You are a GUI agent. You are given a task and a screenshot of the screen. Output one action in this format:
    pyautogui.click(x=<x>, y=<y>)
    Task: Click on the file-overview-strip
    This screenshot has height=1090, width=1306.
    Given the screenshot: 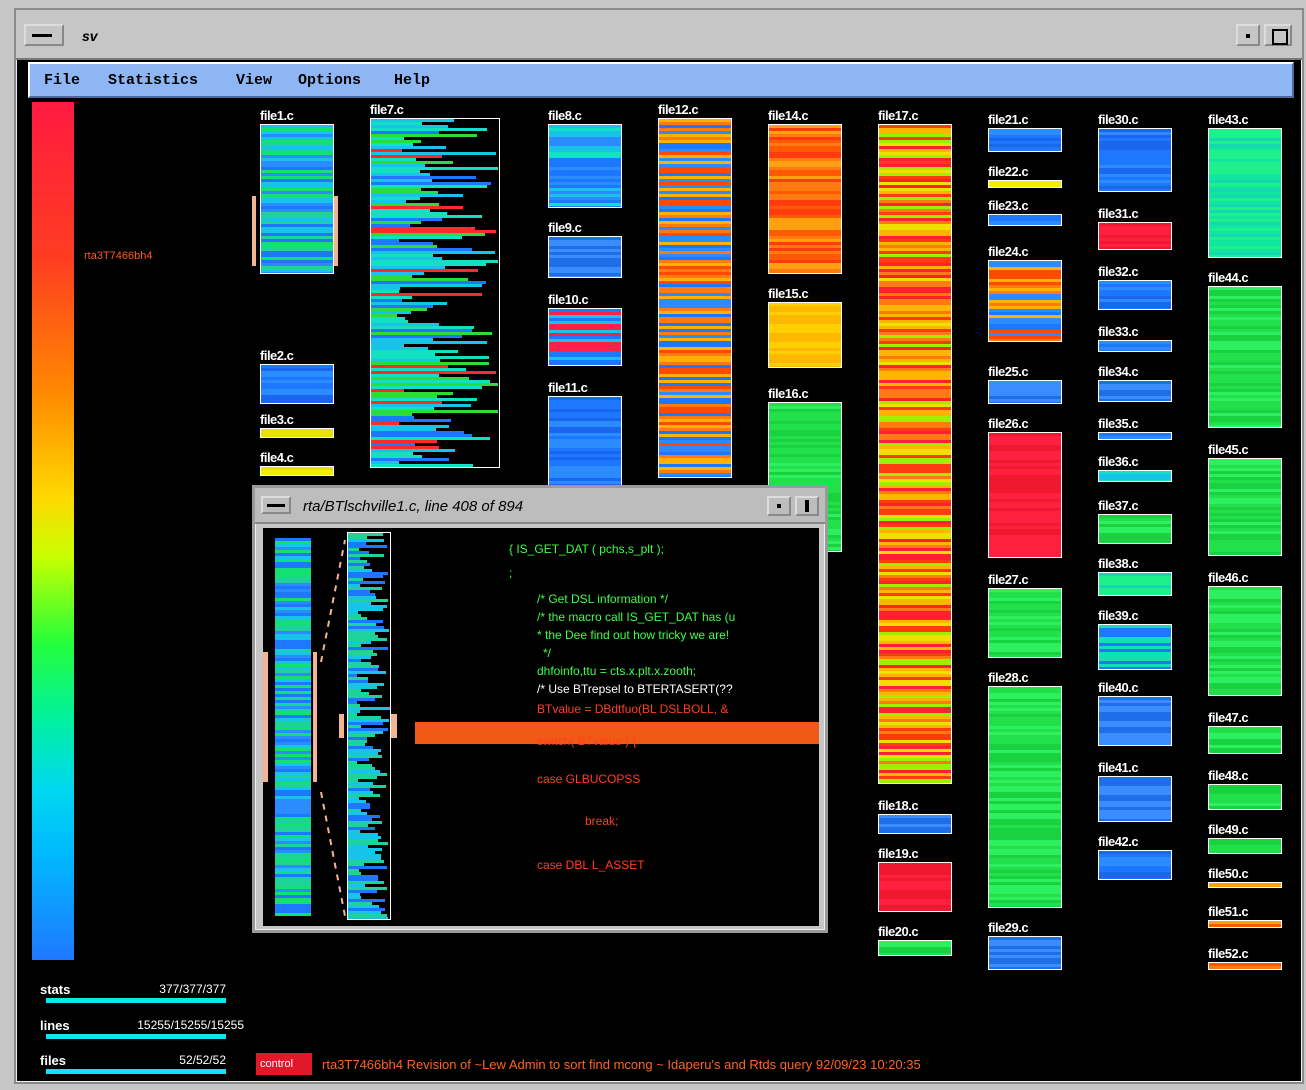 What is the action you would take?
    pyautogui.click(x=293, y=728)
    